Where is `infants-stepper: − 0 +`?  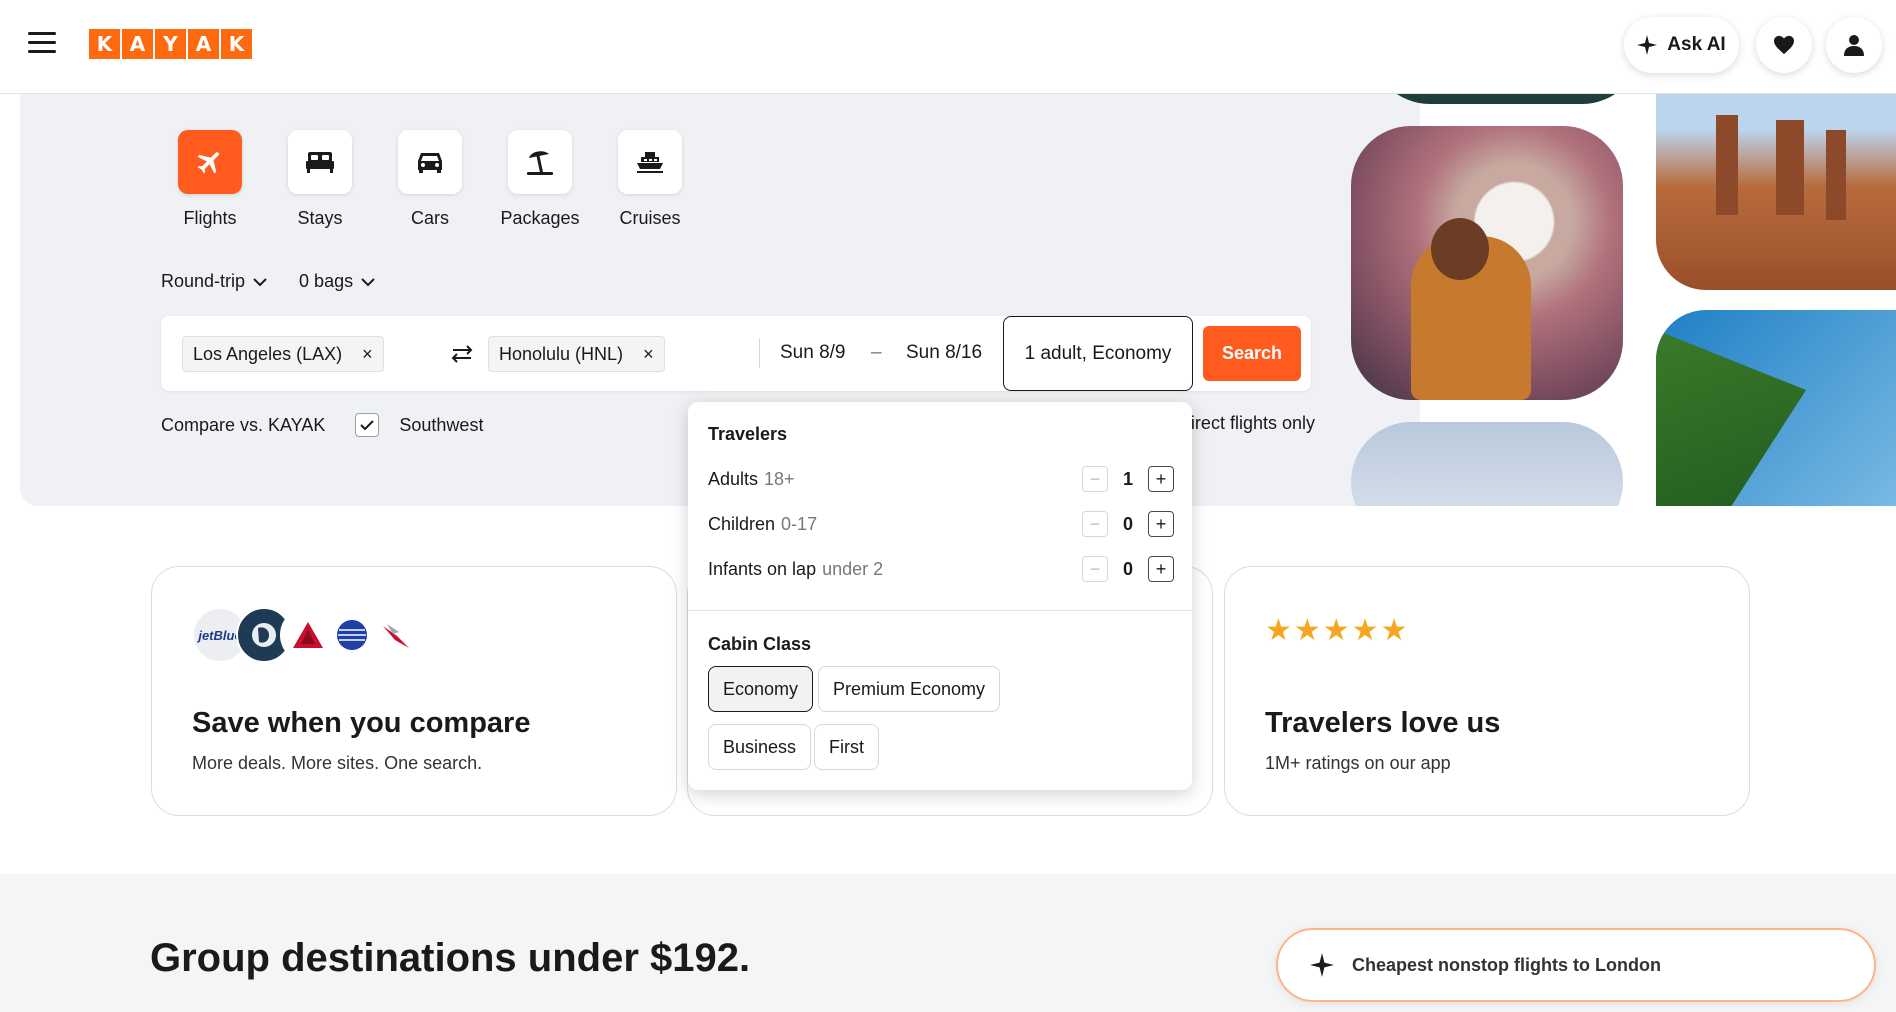
infants-stepper: − 0 + is located at coordinates (1128, 569).